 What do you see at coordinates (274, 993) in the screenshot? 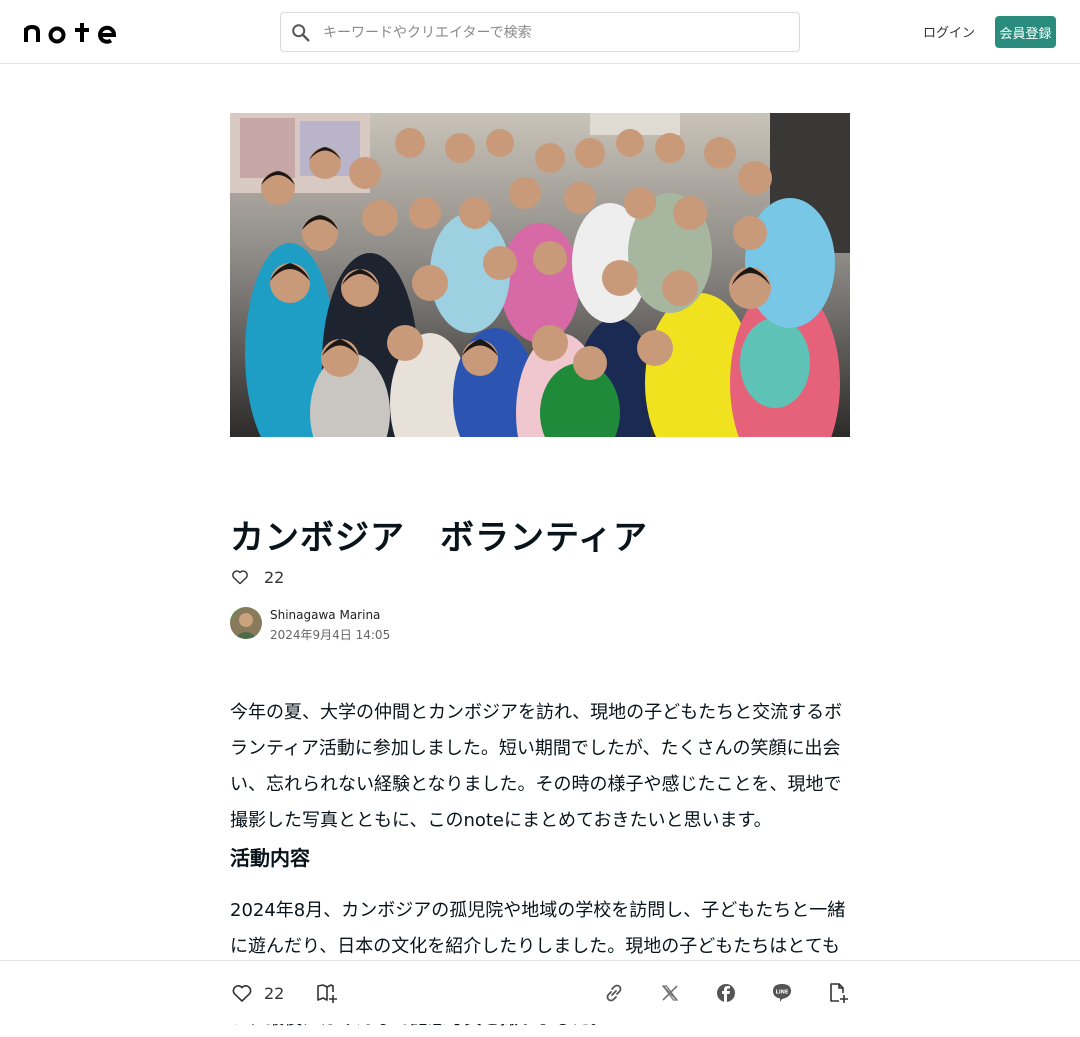
I see `footer-like-count: 22` at bounding box center [274, 993].